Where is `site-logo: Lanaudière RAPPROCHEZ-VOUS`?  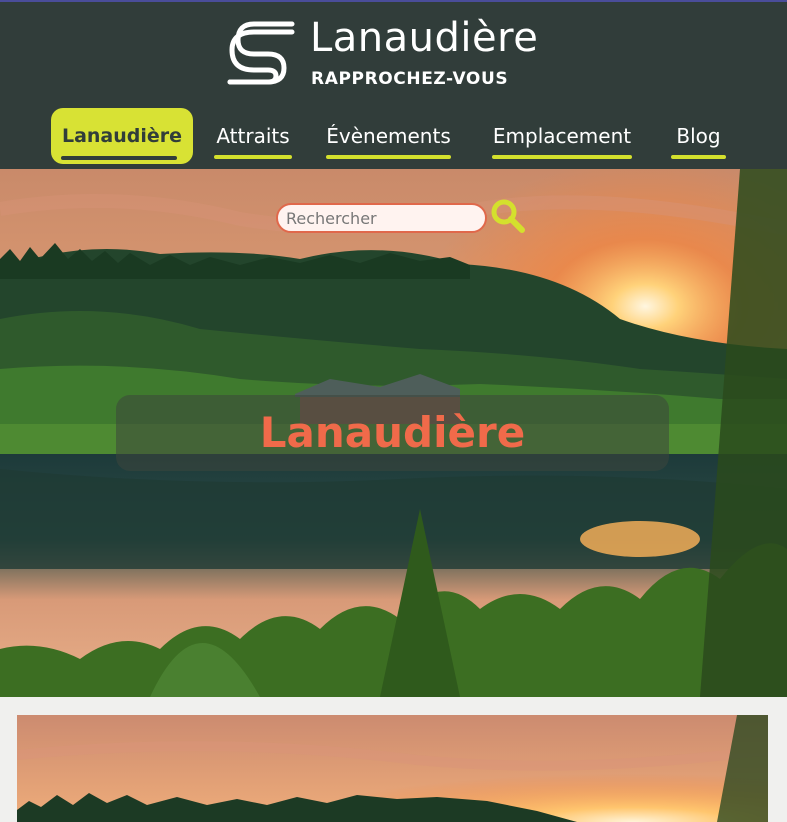
site-logo: Lanaudière RAPPROCHEZ-VOUS is located at coordinates (396, 54).